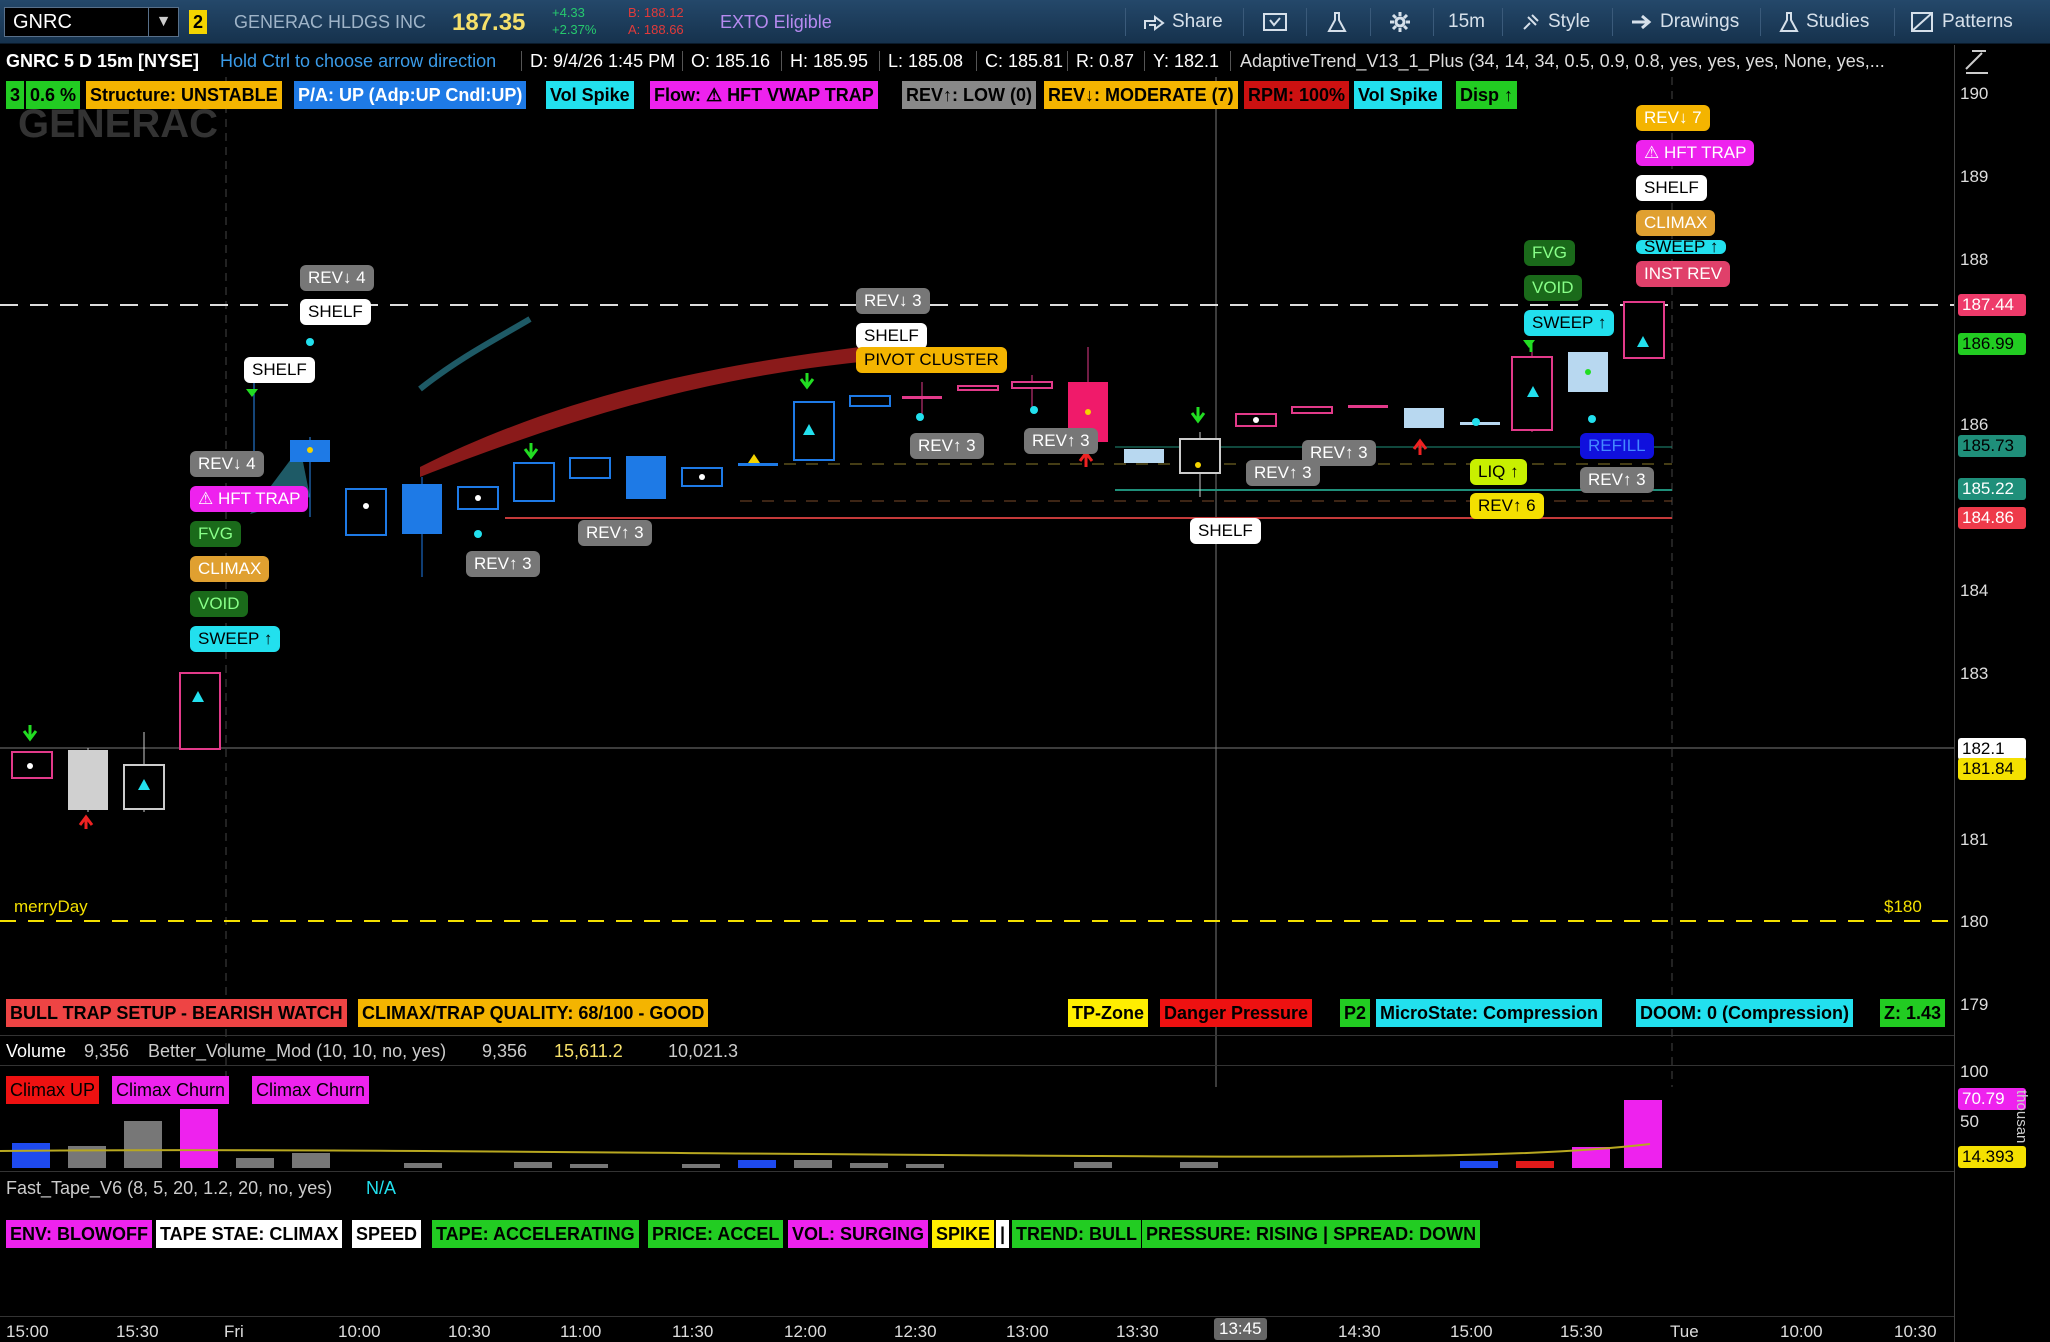  What do you see at coordinates (1355, 1013) in the screenshot?
I see `p2-label: P2` at bounding box center [1355, 1013].